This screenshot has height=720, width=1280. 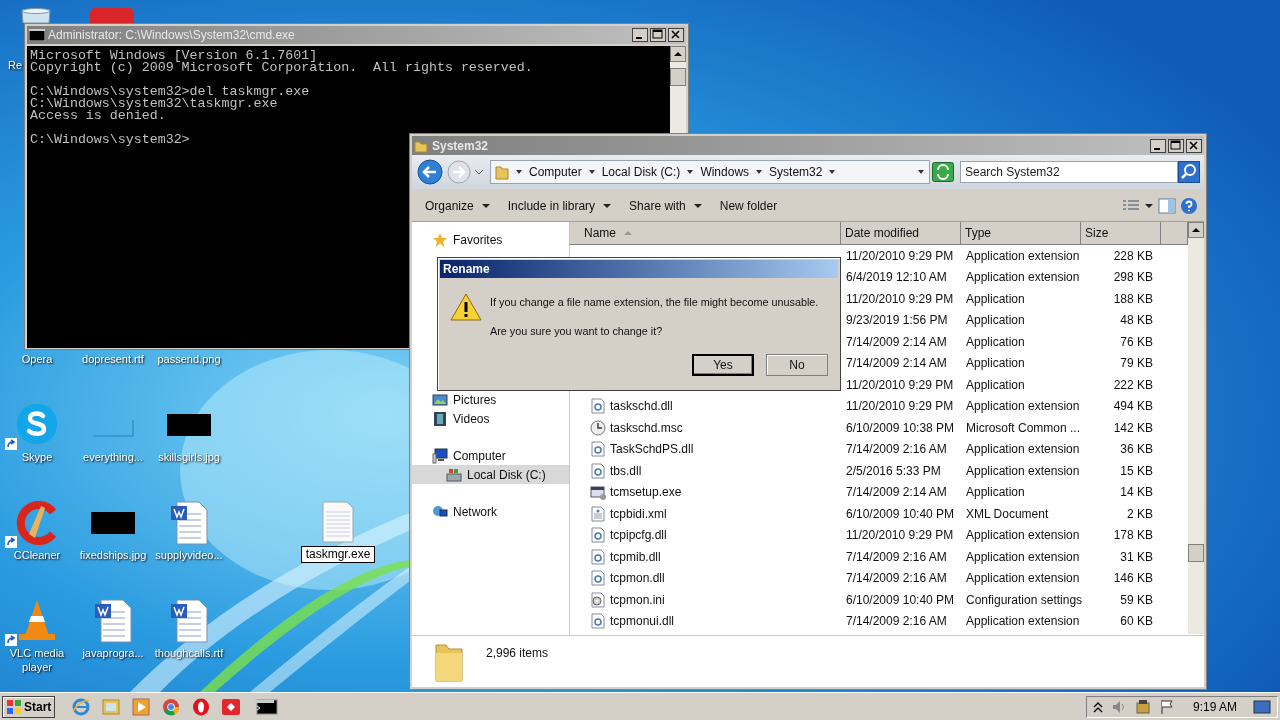 What do you see at coordinates (665, 206) in the screenshot?
I see `toolbar-button: Share with` at bounding box center [665, 206].